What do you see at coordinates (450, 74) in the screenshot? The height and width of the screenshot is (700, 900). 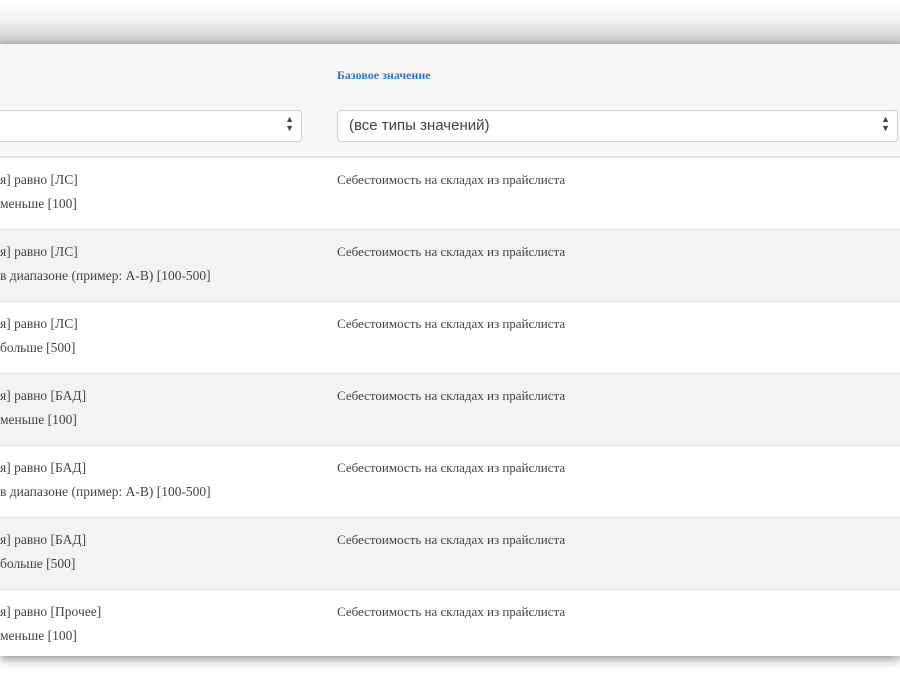 I see `table-header-row: Базовое значение` at bounding box center [450, 74].